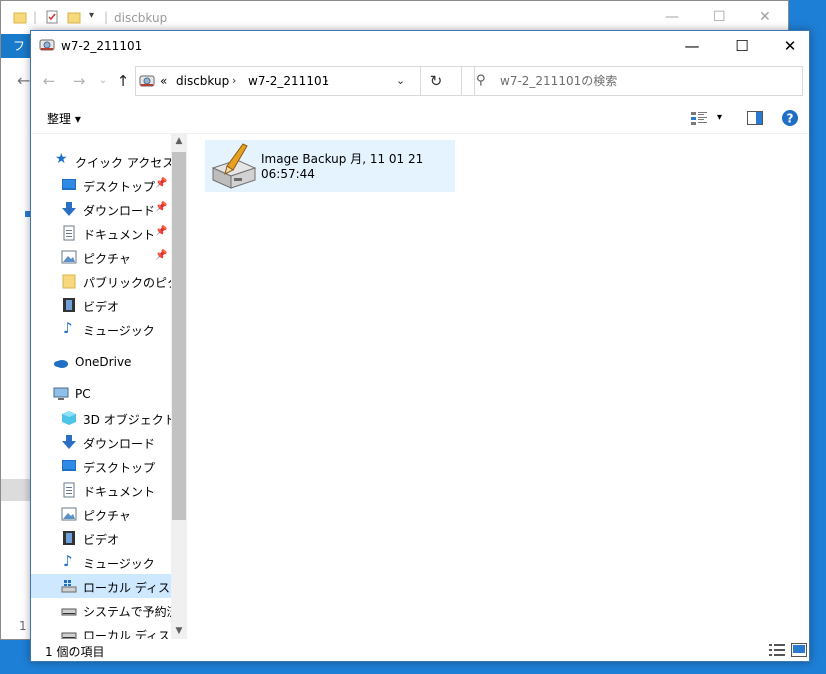  What do you see at coordinates (435, 81) in the screenshot?
I see `refresh-icon: ↻` at bounding box center [435, 81].